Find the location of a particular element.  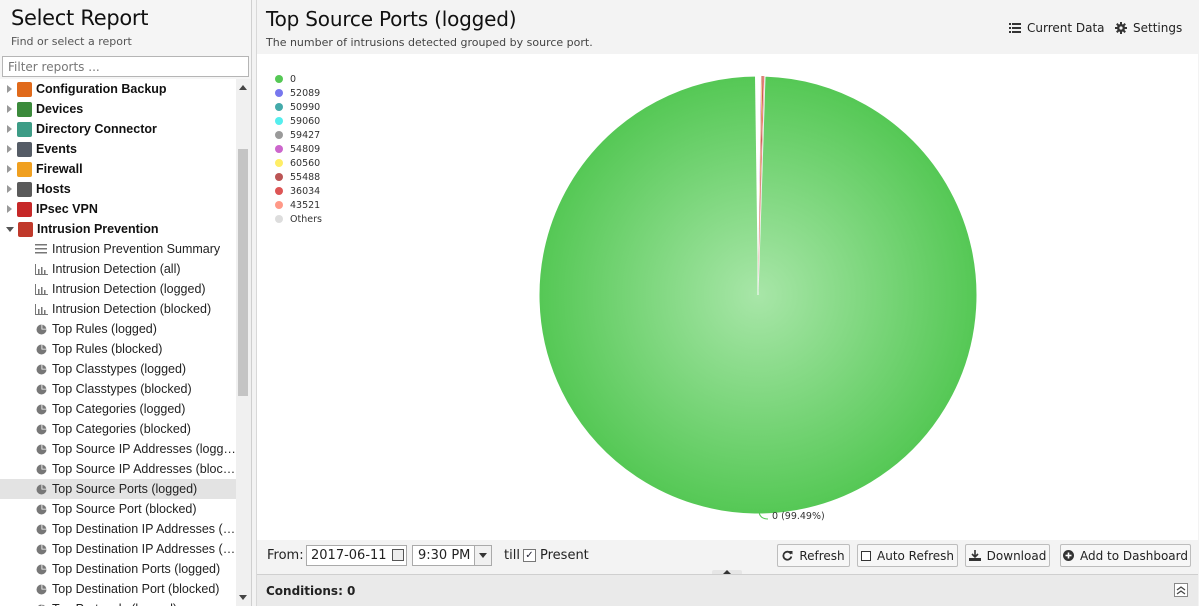

expand-open-icon is located at coordinates (10, 229).